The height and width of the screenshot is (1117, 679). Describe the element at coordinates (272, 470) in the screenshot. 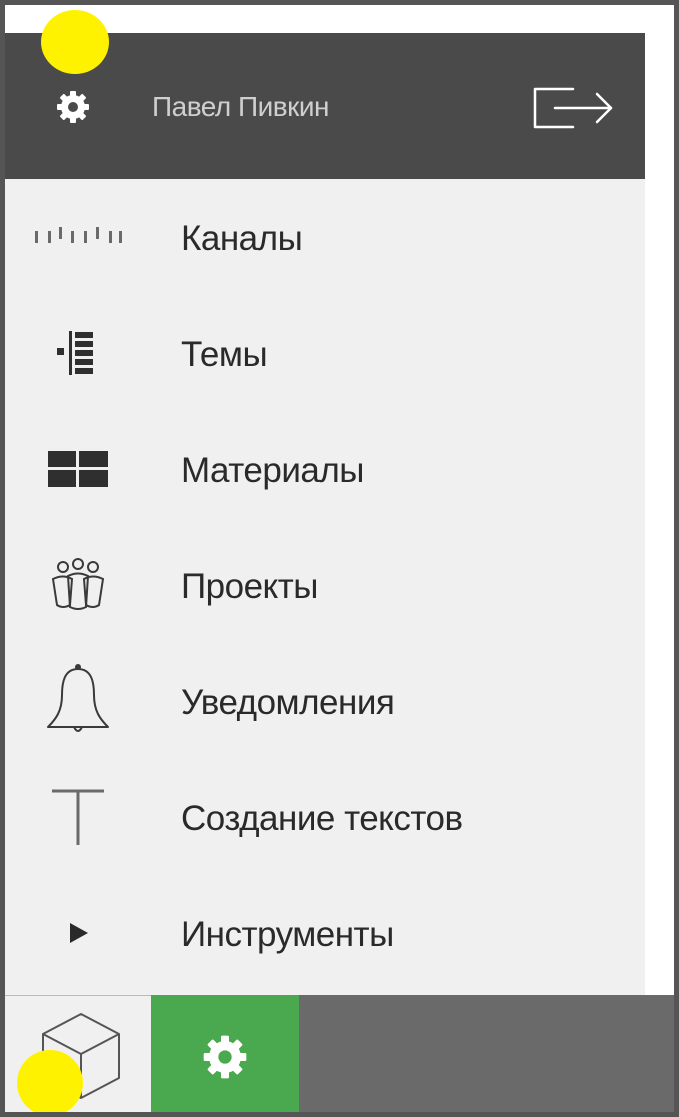

I see `menu-item-label: Материалы` at that location.